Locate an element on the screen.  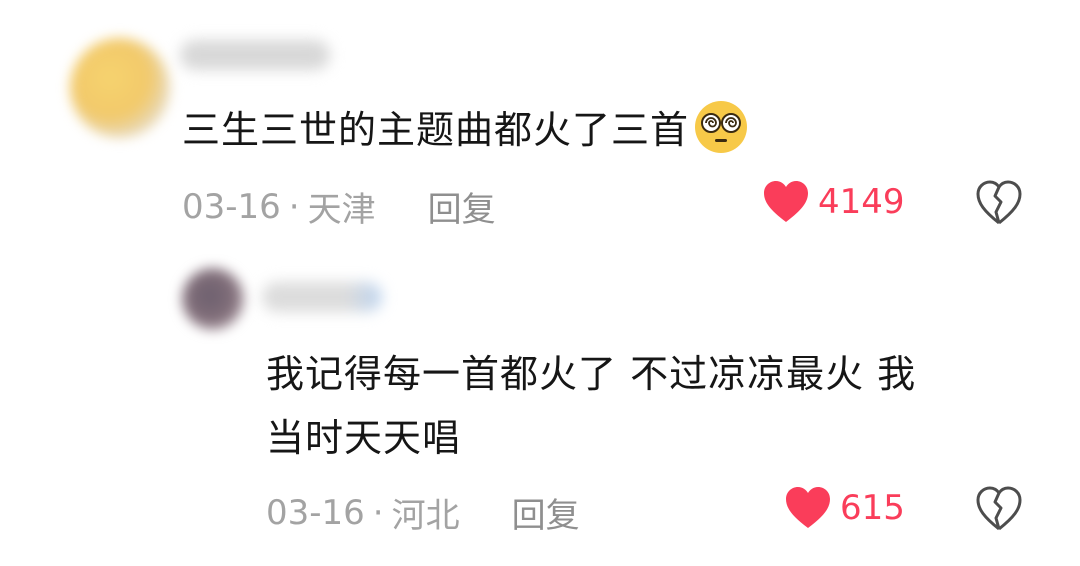
like-count: 4149 is located at coordinates (861, 202).